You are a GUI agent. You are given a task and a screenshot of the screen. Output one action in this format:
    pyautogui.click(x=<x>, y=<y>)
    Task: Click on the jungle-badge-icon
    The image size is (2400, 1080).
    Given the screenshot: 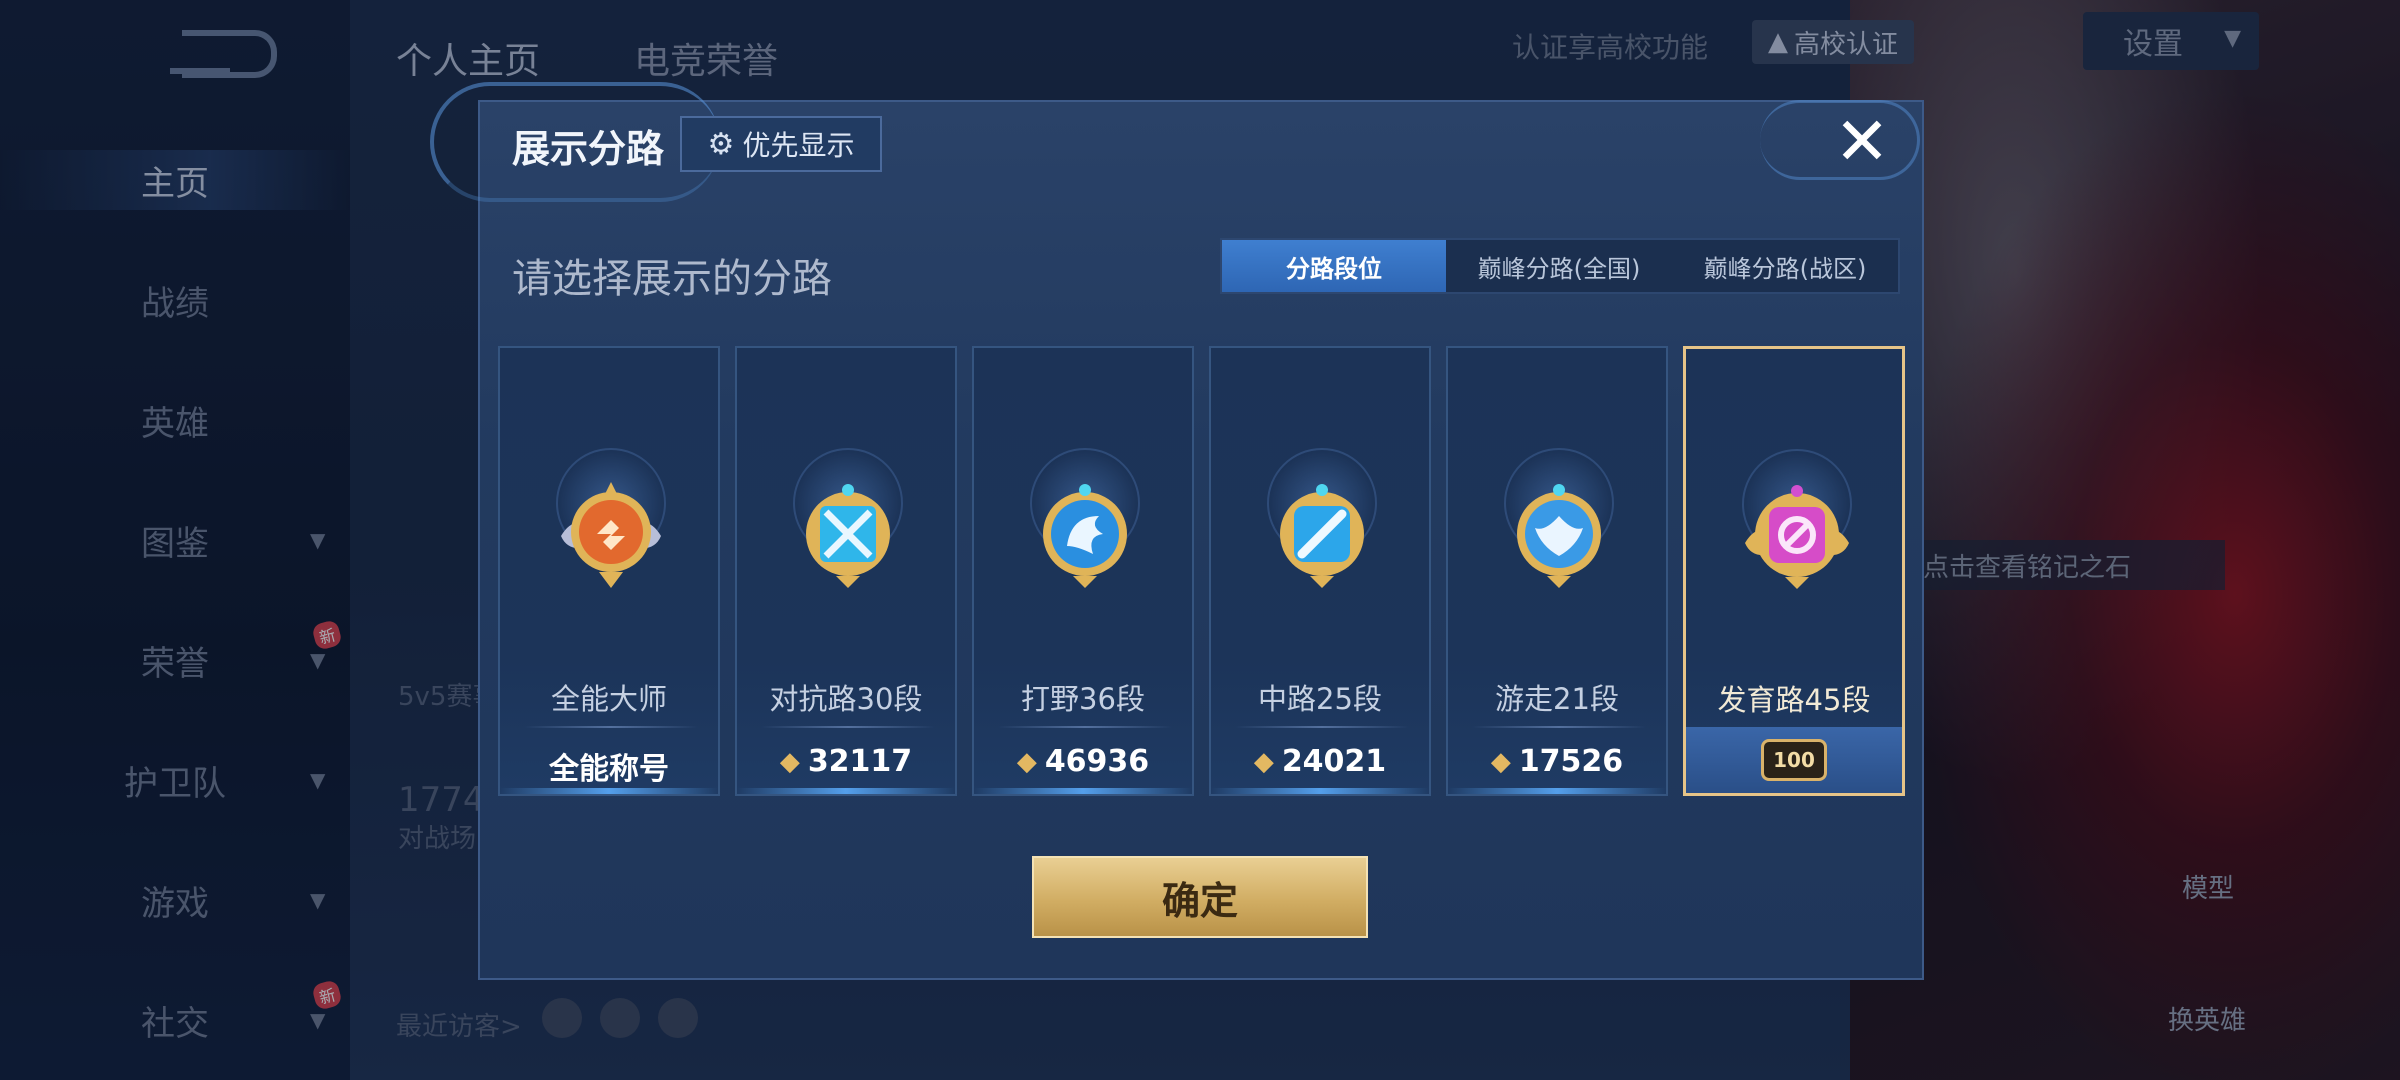 What is the action you would take?
    pyautogui.click(x=1085, y=536)
    